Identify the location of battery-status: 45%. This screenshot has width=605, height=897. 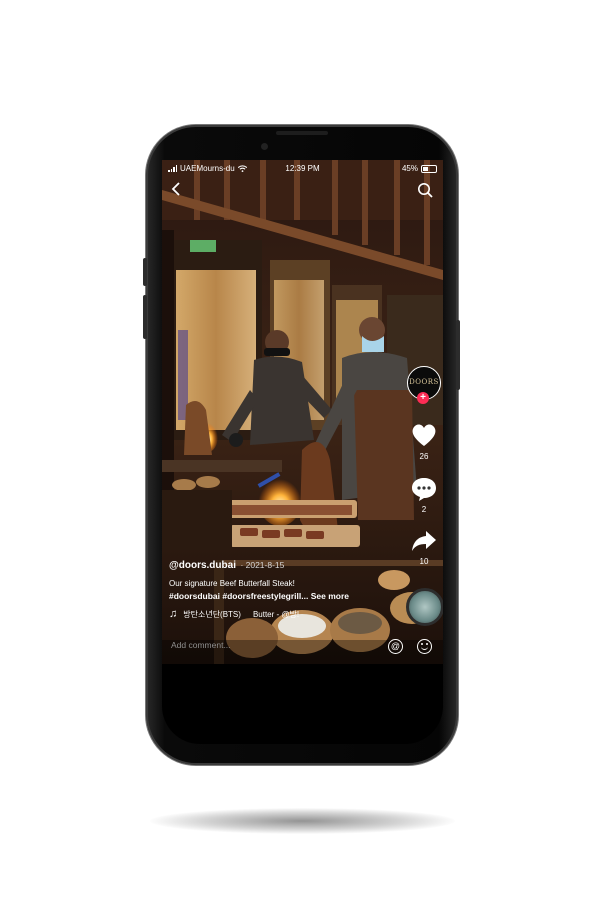
(419, 168).